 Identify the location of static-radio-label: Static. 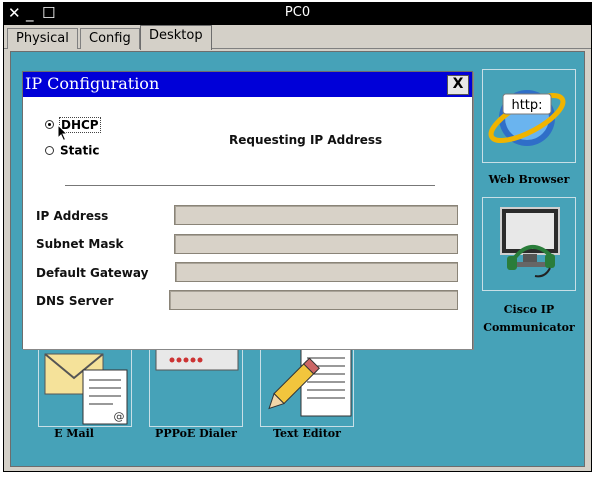
(80, 150).